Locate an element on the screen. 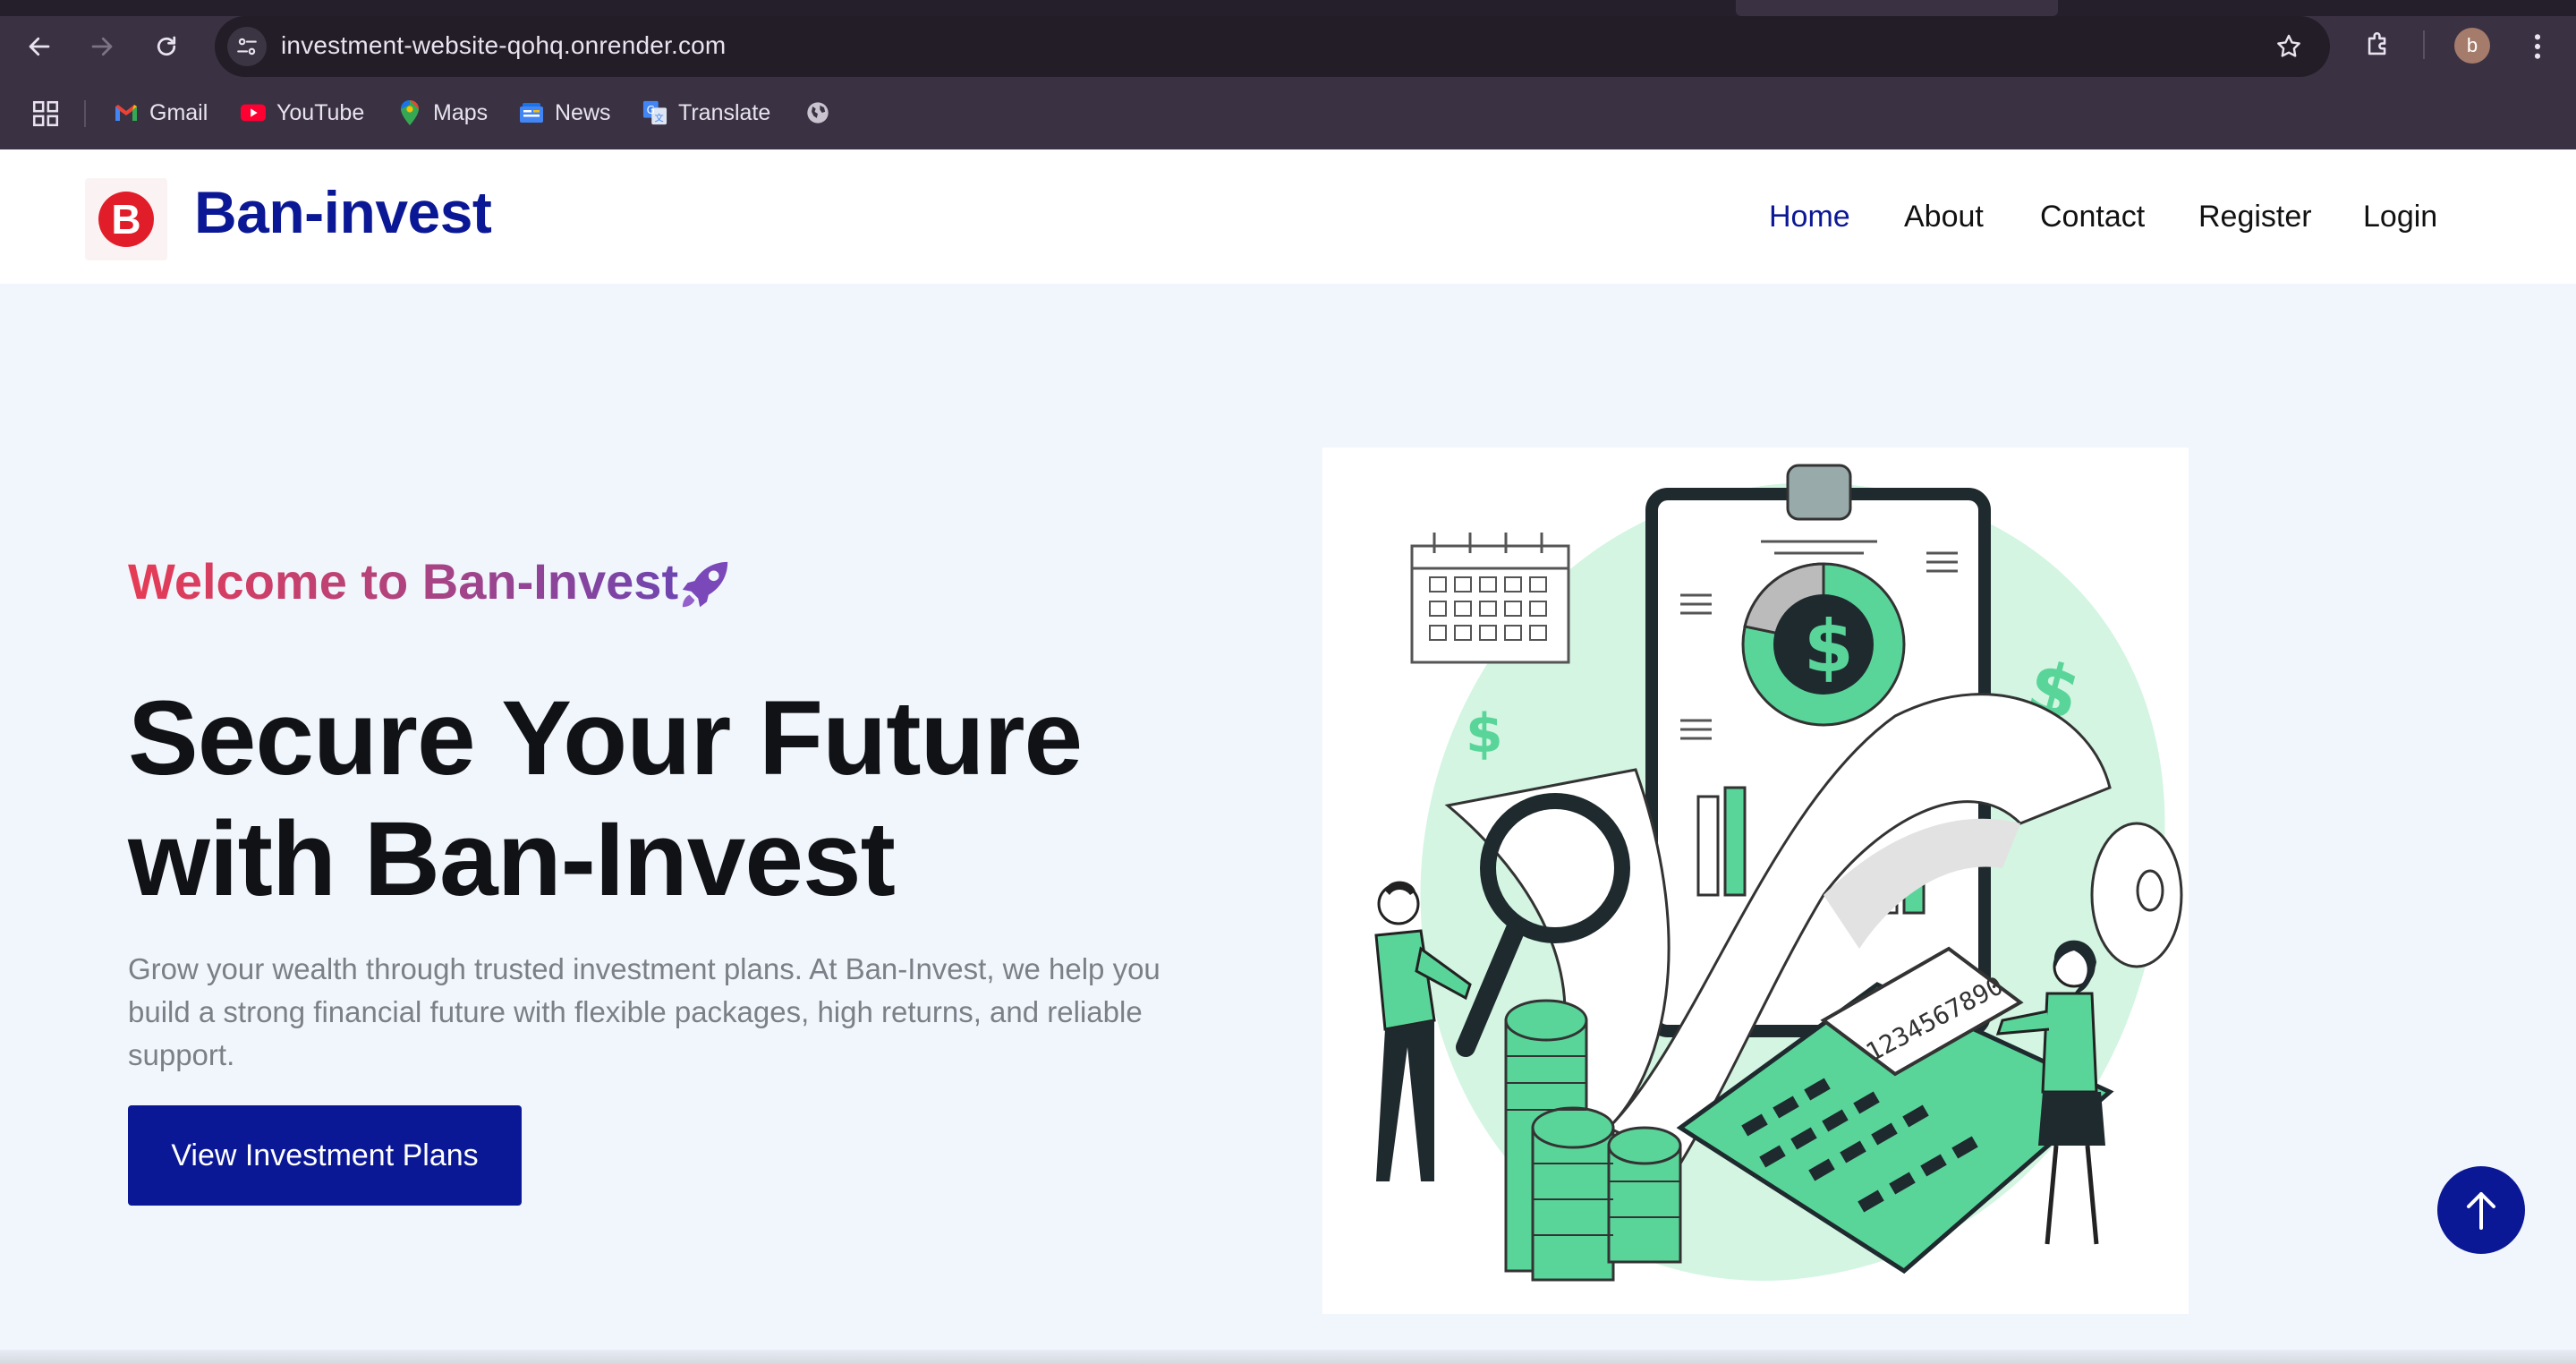  bookmark-label: Maps is located at coordinates (461, 112).